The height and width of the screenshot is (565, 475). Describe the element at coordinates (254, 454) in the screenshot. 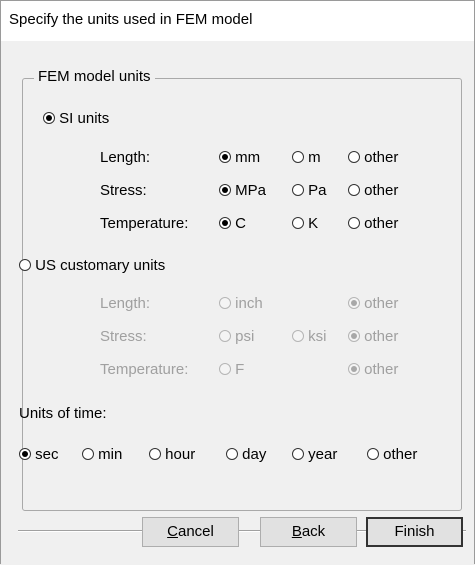

I see `option-label: day` at that location.